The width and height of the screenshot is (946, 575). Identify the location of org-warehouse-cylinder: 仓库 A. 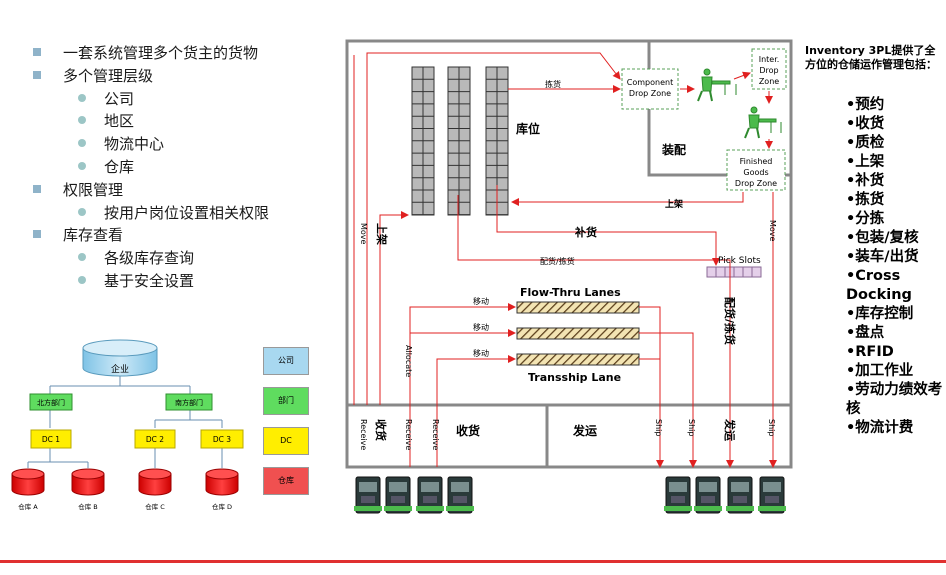
(28, 489).